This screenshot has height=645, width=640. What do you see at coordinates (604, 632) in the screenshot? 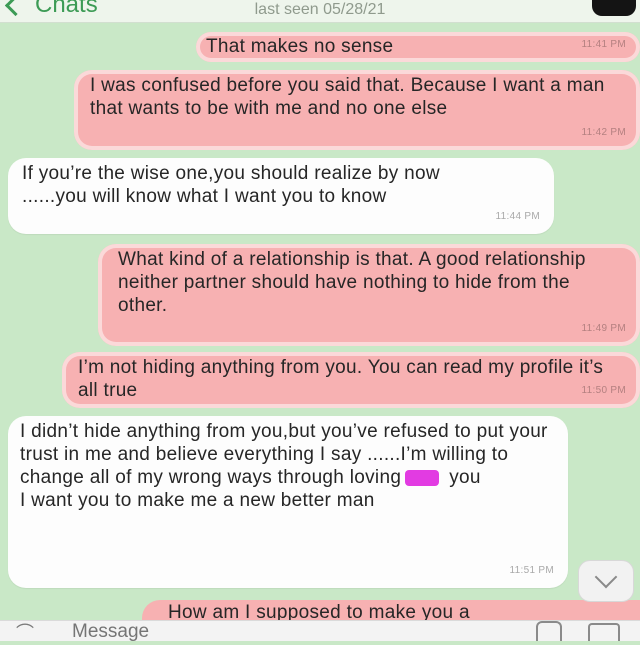
I see `camera-icon` at bounding box center [604, 632].